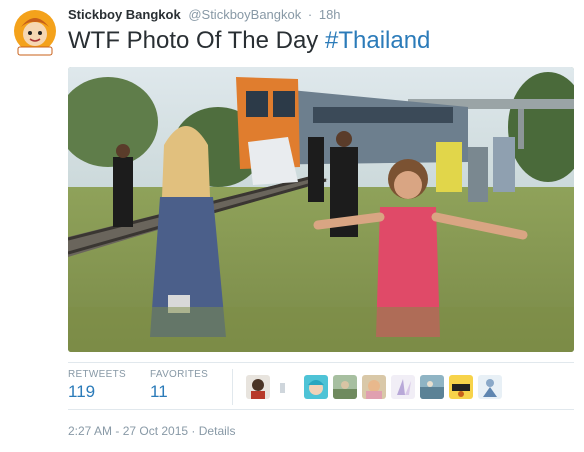  I want to click on tweet-footer: 2:27 AM - 27 Oct 2015 · Details, so click(151, 431).